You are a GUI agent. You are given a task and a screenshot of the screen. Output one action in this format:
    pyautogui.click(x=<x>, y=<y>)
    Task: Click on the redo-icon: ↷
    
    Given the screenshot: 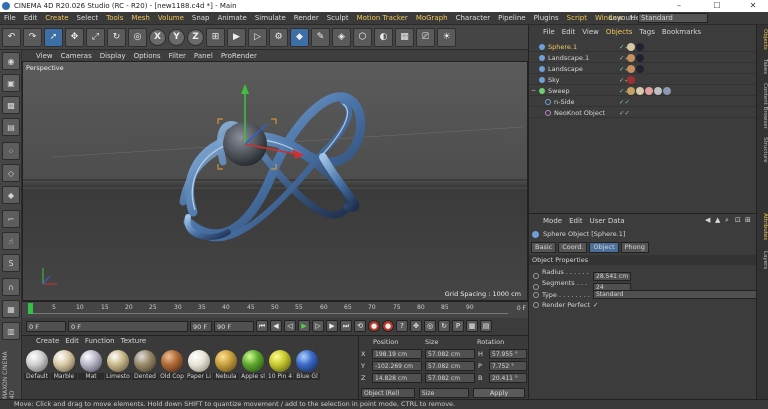 What is the action you would take?
    pyautogui.click(x=32, y=37)
    